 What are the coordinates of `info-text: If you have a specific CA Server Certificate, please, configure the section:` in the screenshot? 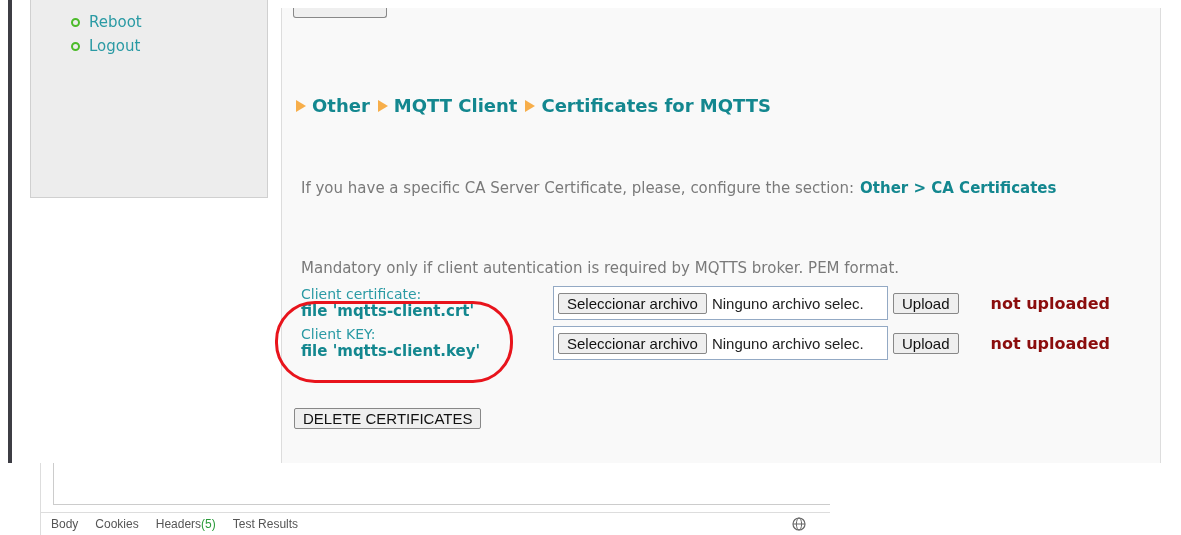 It's located at (578, 188).